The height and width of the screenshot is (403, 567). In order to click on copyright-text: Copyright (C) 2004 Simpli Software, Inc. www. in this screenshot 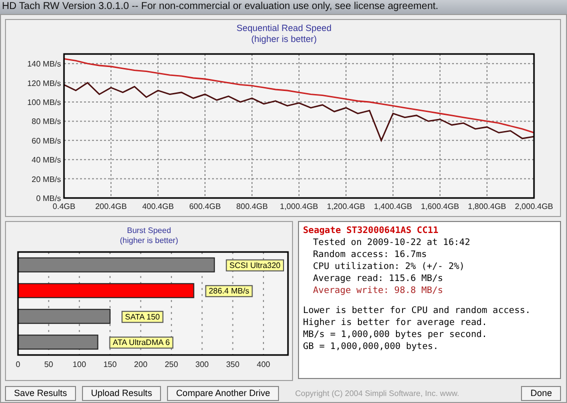, I will do `click(377, 393)`.